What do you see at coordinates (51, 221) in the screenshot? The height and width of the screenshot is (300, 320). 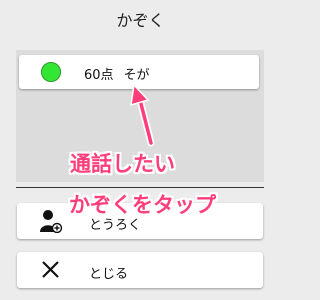 I see `add-person-icon` at bounding box center [51, 221].